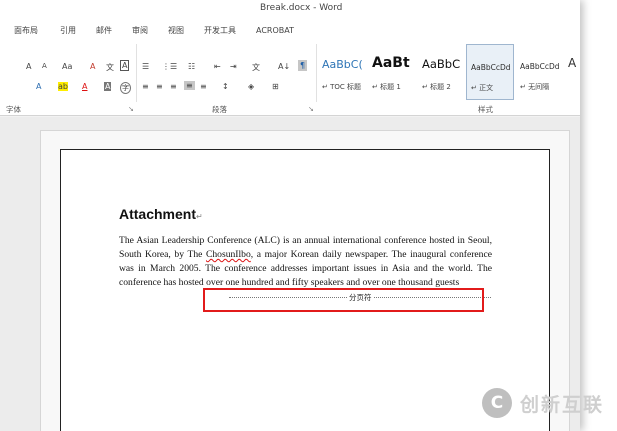  I want to click on watermark-logo-icon: C, so click(497, 403).